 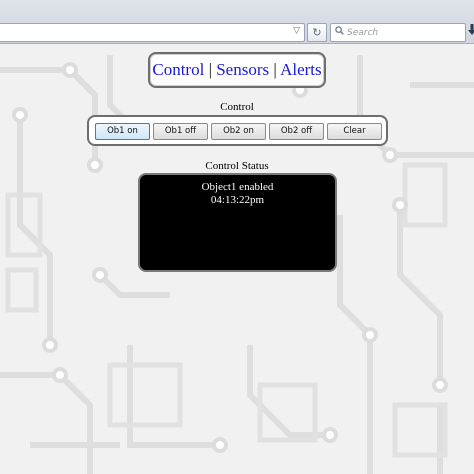 I want to click on address-bar: ▽, so click(x=152, y=32).